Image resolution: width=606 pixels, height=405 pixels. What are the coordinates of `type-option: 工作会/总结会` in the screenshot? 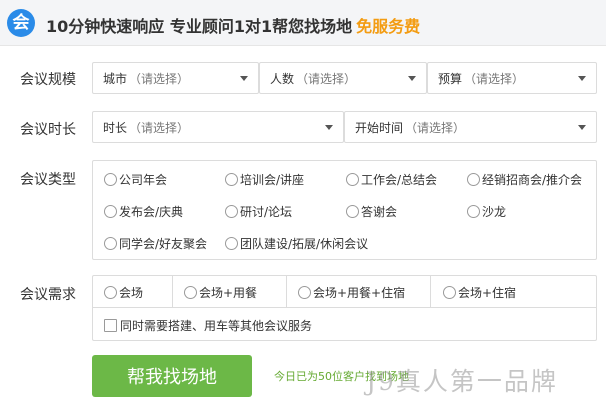 It's located at (391, 179).